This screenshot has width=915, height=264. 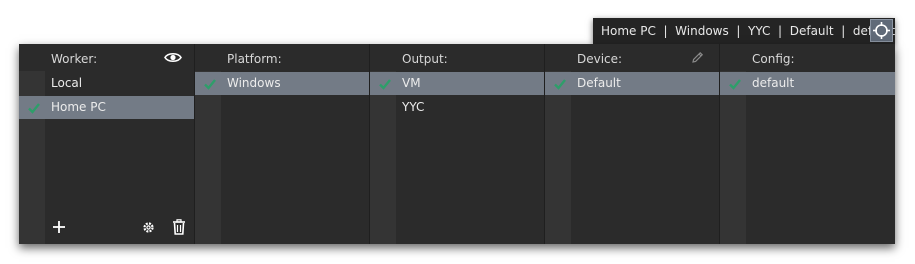 What do you see at coordinates (632, 57) in the screenshot?
I see `device-header: Device:` at bounding box center [632, 57].